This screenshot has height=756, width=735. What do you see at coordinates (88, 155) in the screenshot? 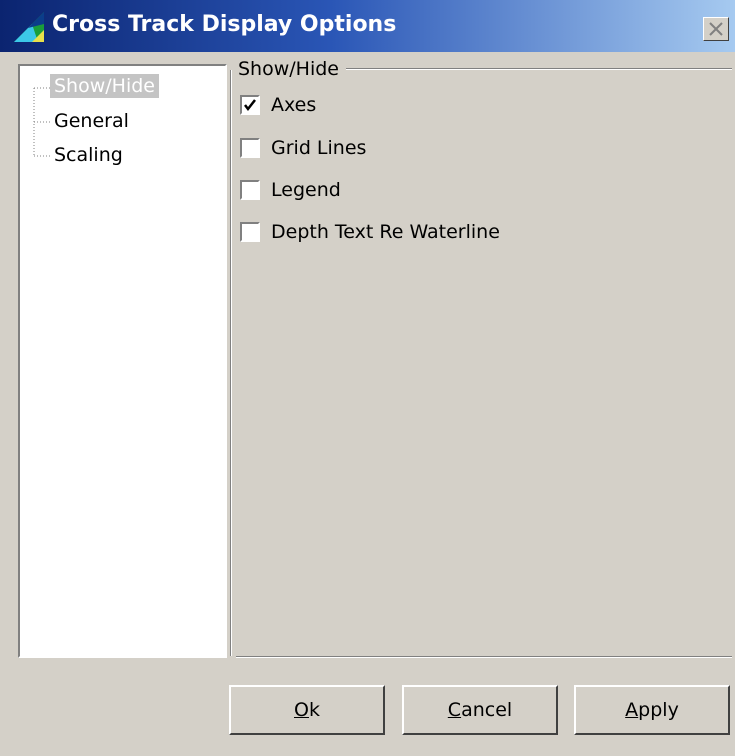
I see `tree-item-scaling: Scaling` at bounding box center [88, 155].